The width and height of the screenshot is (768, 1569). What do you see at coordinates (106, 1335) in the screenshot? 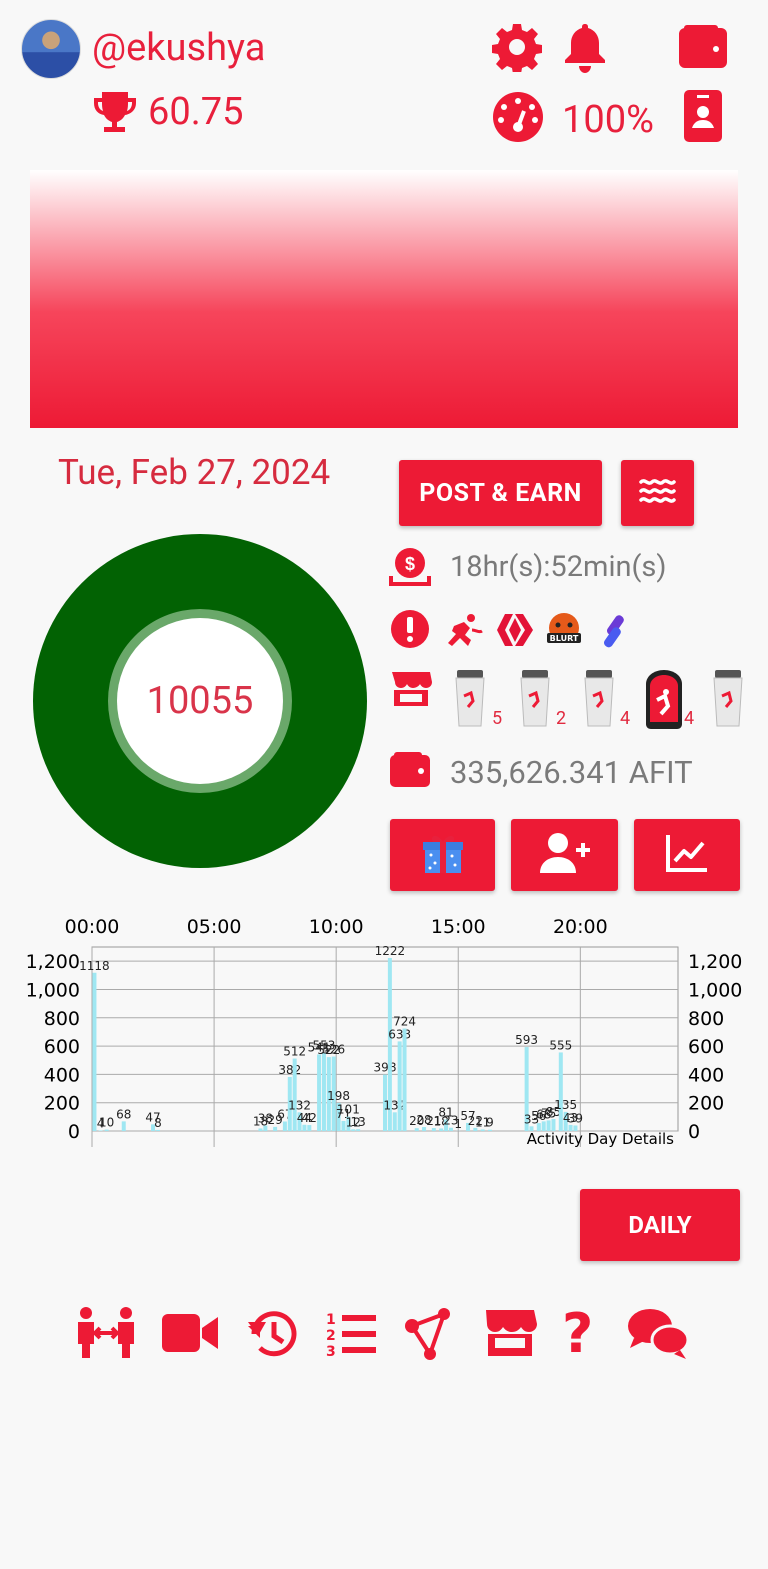
I see `friends-icon` at bounding box center [106, 1335].